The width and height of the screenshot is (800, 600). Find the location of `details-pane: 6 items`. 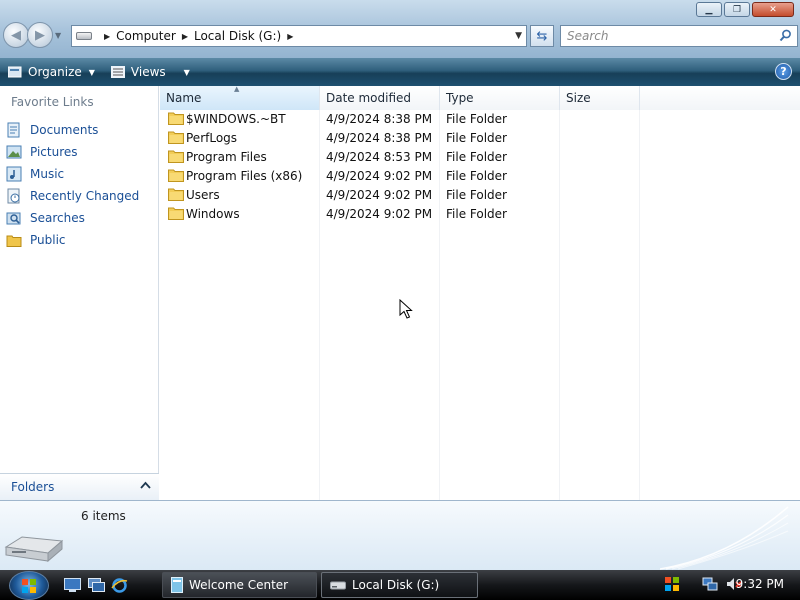

details-pane: 6 items is located at coordinates (400, 535).